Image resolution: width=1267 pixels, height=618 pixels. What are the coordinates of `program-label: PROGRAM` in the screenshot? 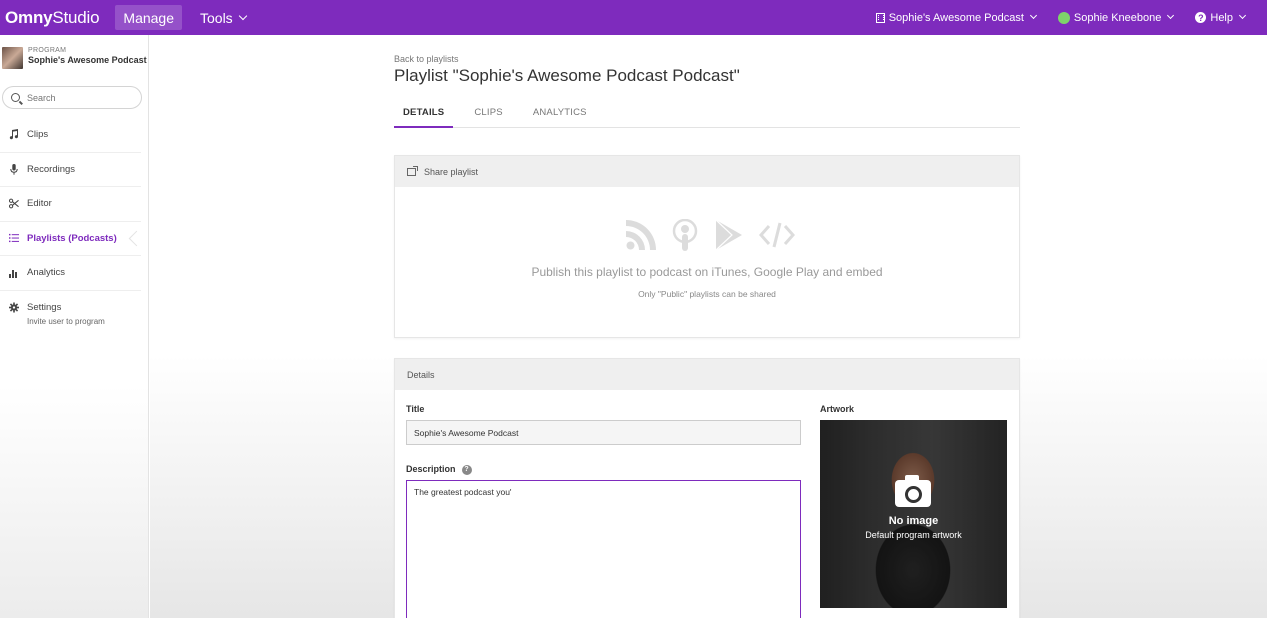 It's located at (47, 50).